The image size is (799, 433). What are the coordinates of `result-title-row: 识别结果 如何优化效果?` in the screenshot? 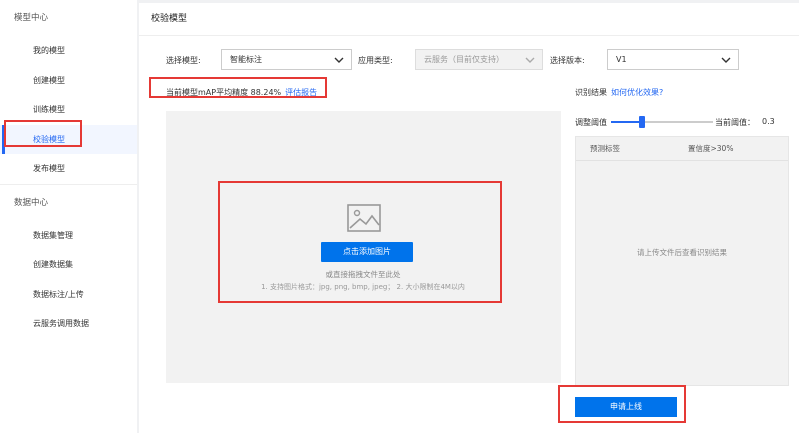 It's located at (619, 92).